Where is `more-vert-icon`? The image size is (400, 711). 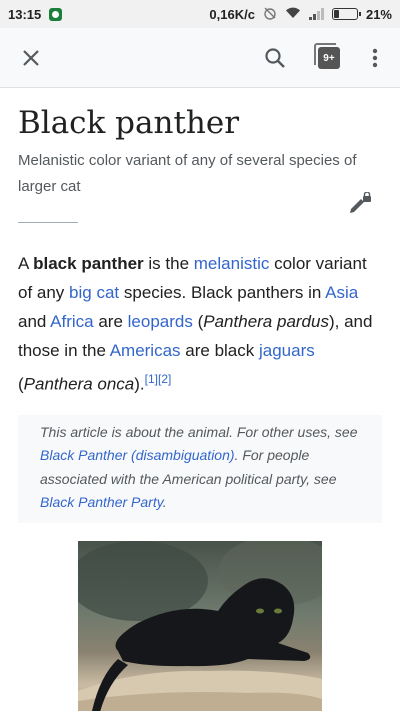 more-vert-icon is located at coordinates (375, 58).